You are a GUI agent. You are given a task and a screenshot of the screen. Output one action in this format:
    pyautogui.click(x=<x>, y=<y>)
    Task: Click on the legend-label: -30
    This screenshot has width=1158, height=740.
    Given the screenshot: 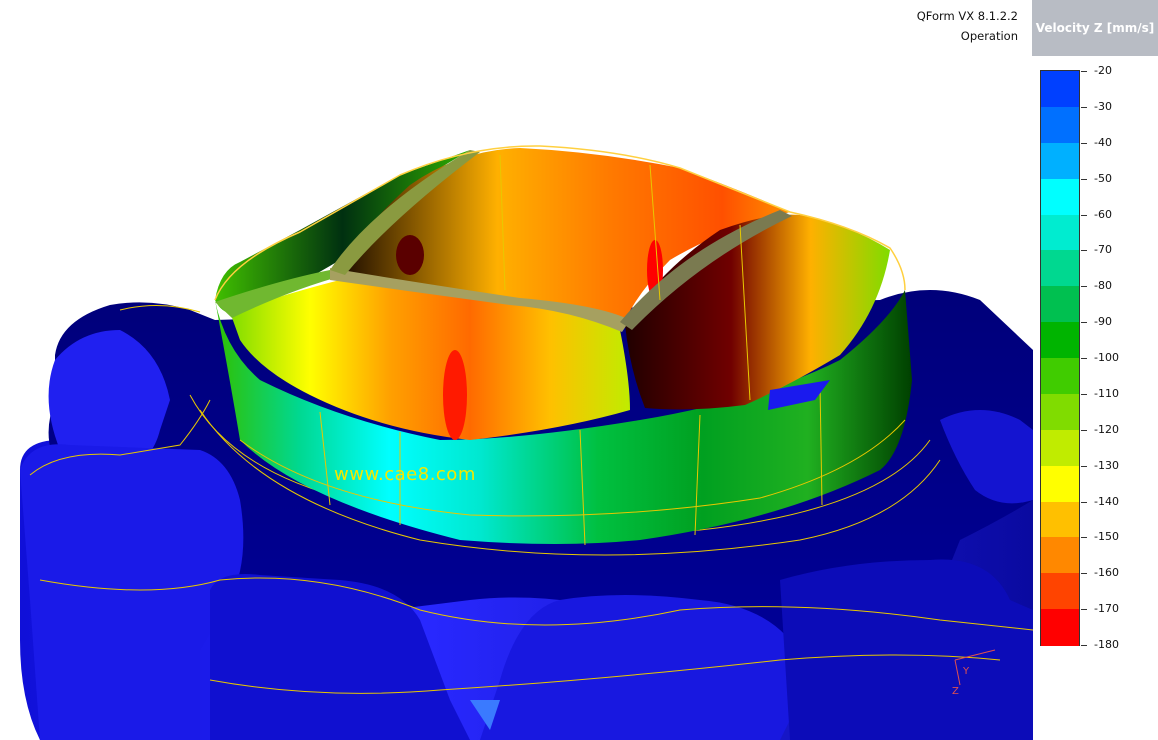 What is the action you would take?
    pyautogui.click(x=1103, y=106)
    